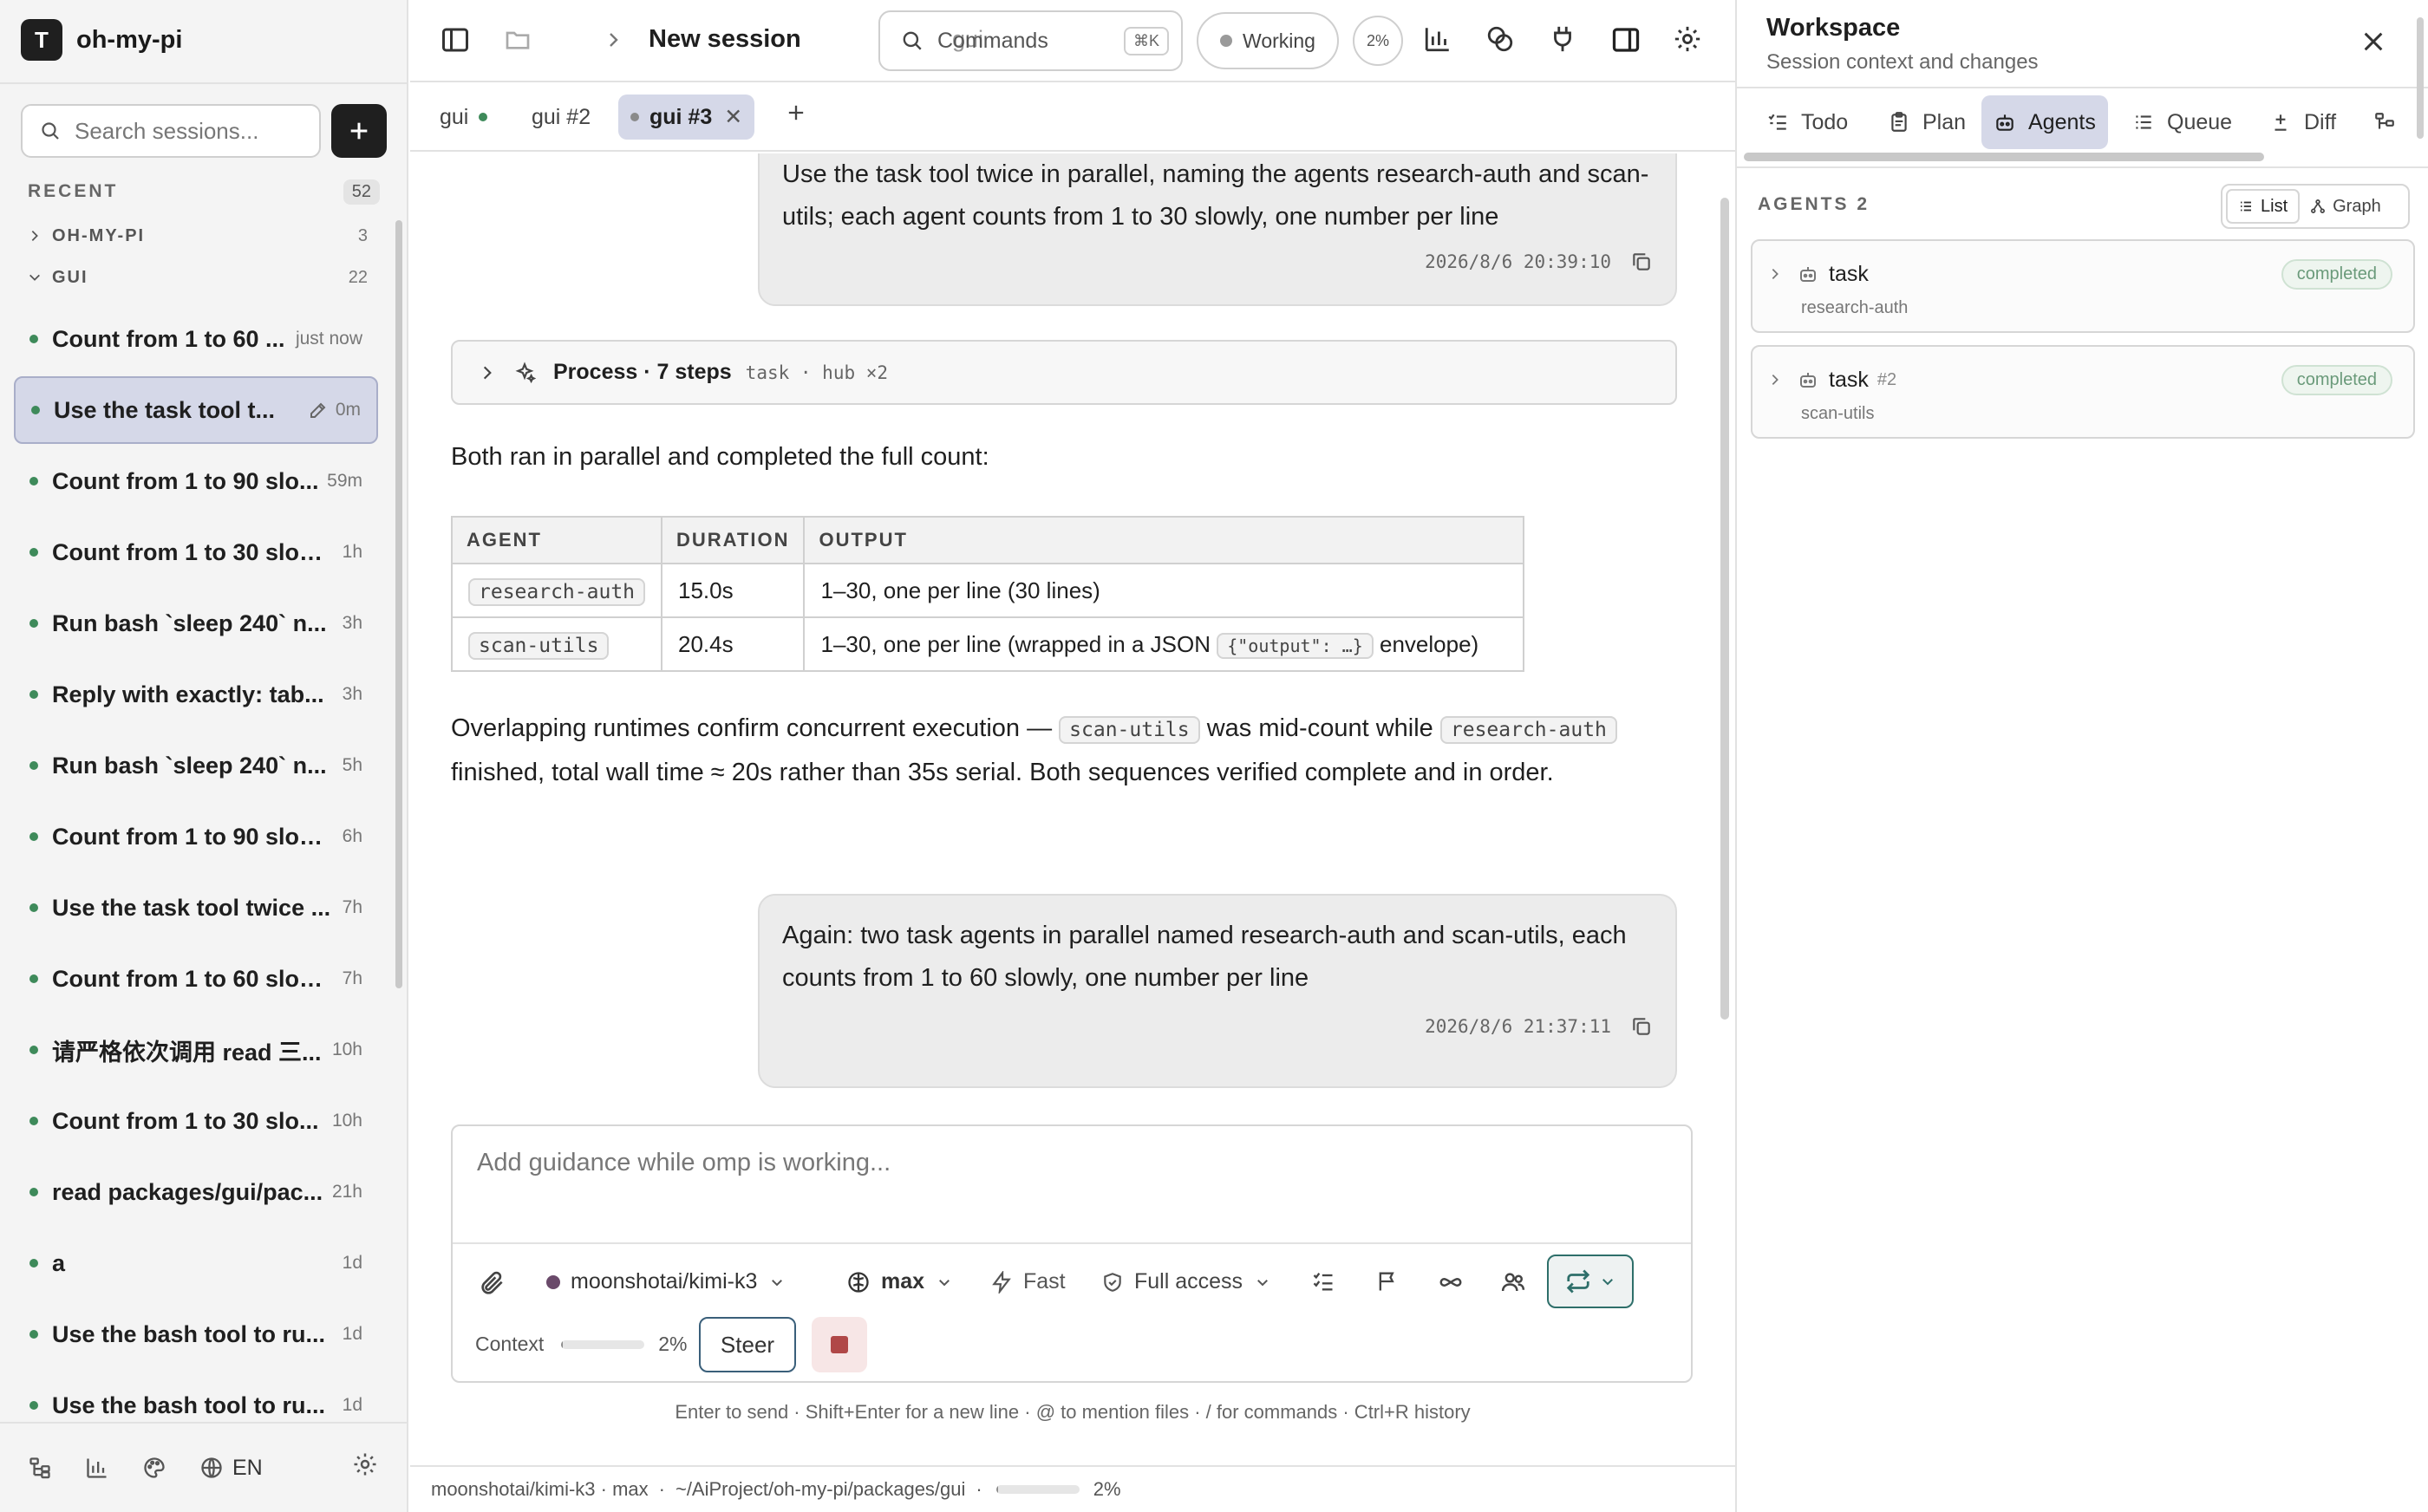  I want to click on session-age: 7h, so click(352, 978).